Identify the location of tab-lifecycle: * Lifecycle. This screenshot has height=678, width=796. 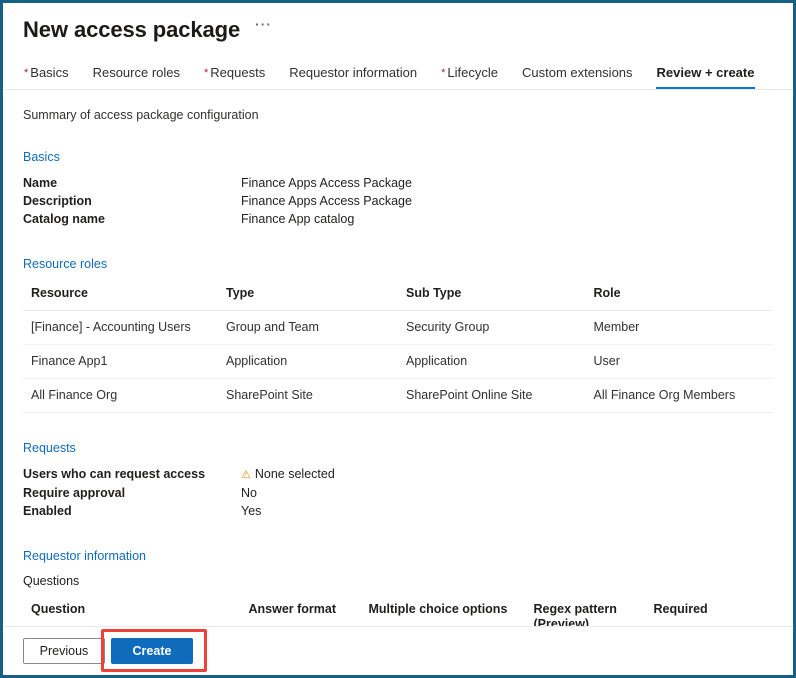
(469, 77).